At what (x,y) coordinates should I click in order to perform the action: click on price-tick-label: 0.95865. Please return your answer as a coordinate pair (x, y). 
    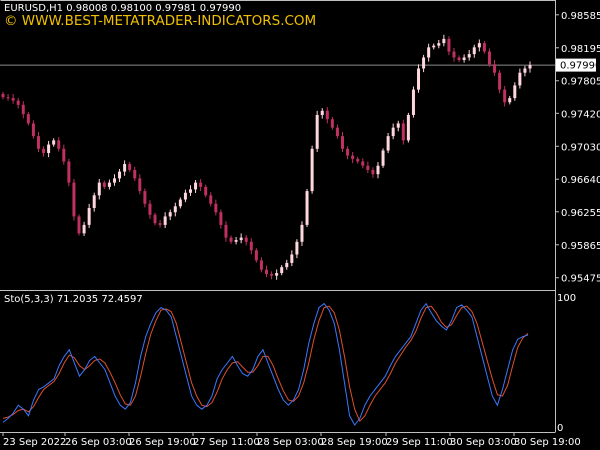
    Looking at the image, I should click on (580, 246).